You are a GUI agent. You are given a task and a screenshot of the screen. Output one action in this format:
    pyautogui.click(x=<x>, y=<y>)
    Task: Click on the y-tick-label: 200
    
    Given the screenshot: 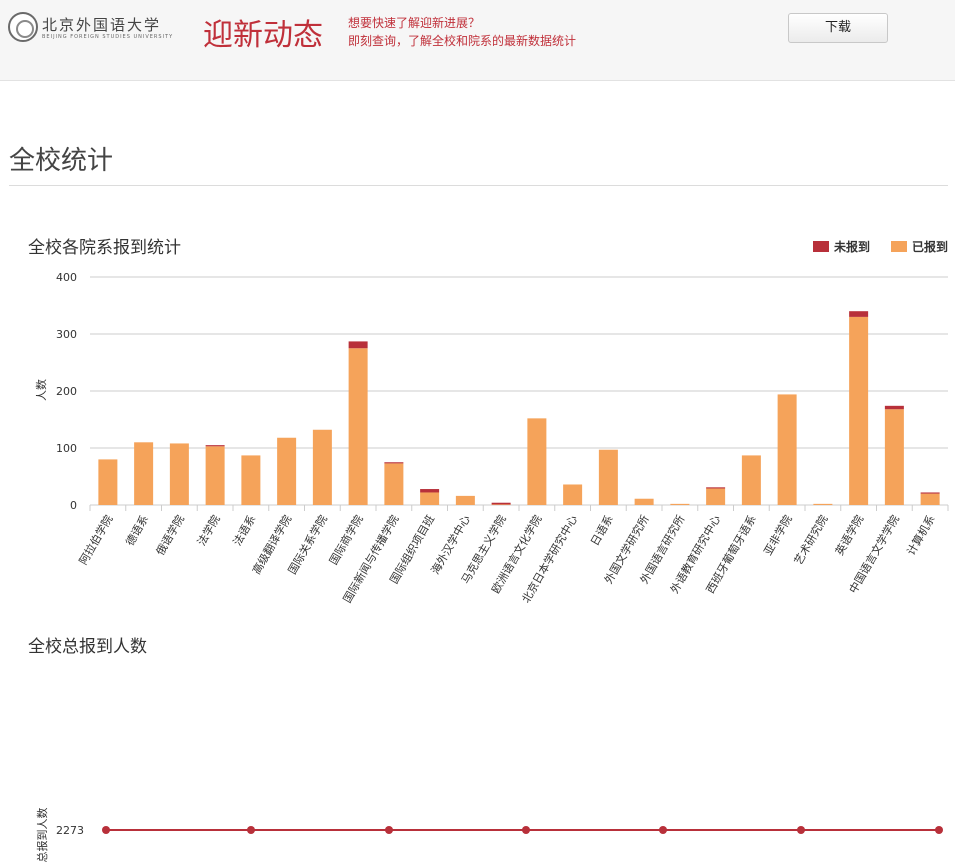 What is the action you would take?
    pyautogui.click(x=66, y=391)
    